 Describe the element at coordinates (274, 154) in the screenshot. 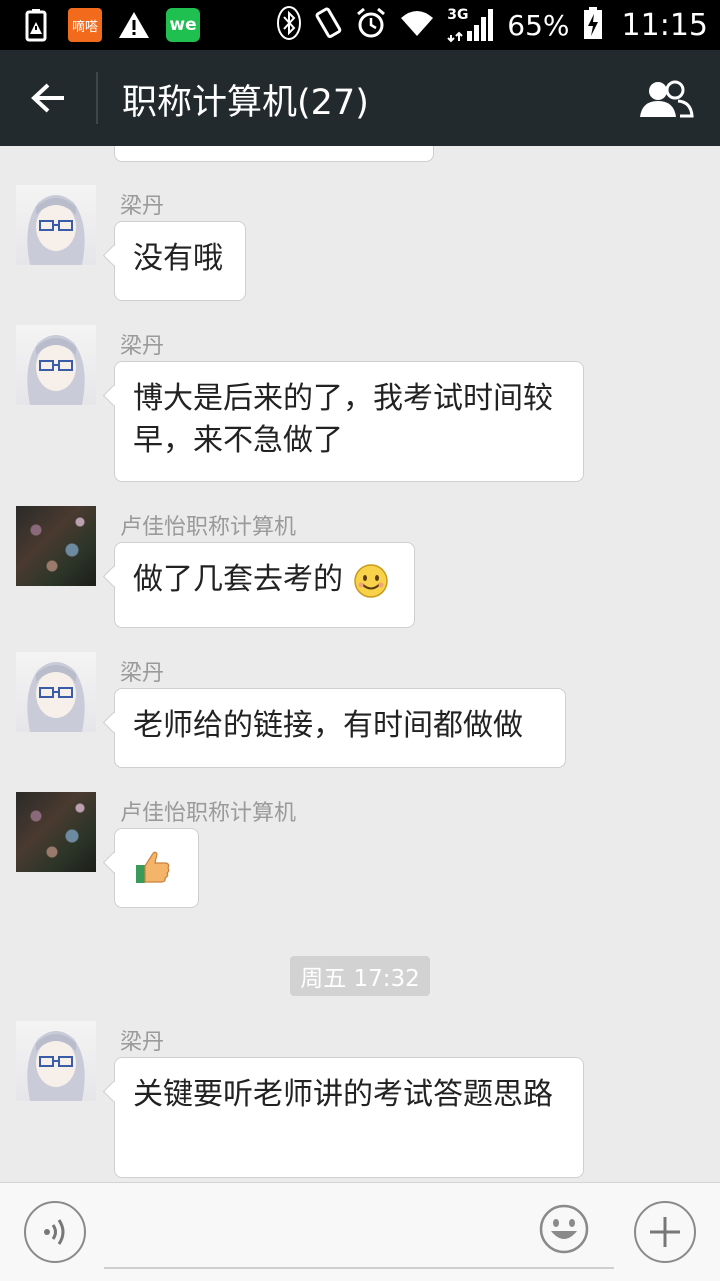

I see `message-bubble-partial` at that location.